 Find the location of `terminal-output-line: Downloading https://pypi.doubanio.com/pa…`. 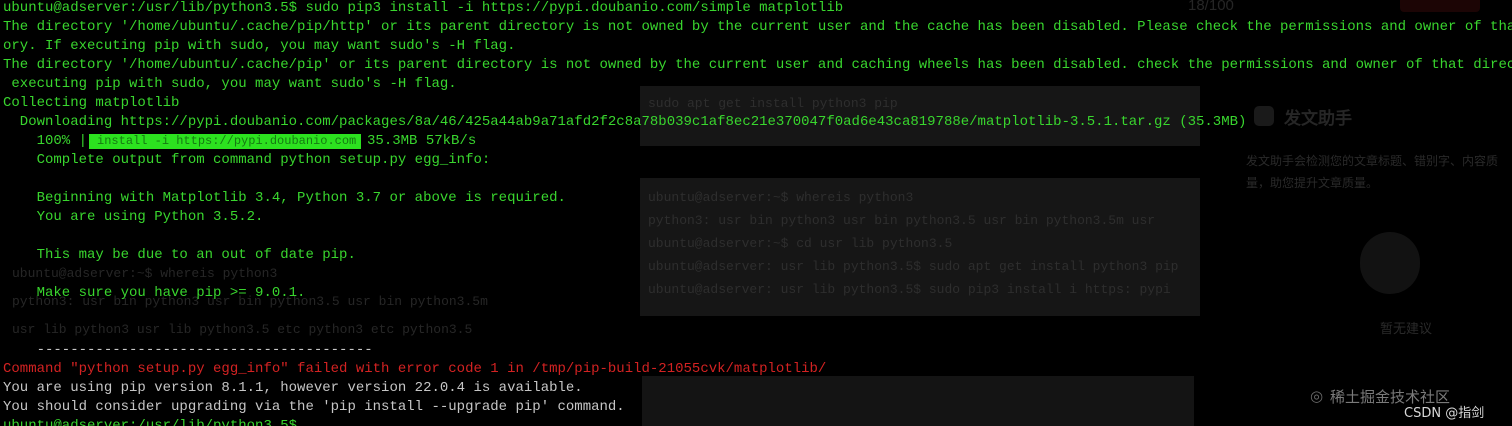

terminal-output-line: Downloading https://pypi.doubanio.com/pa… is located at coordinates (625, 122).